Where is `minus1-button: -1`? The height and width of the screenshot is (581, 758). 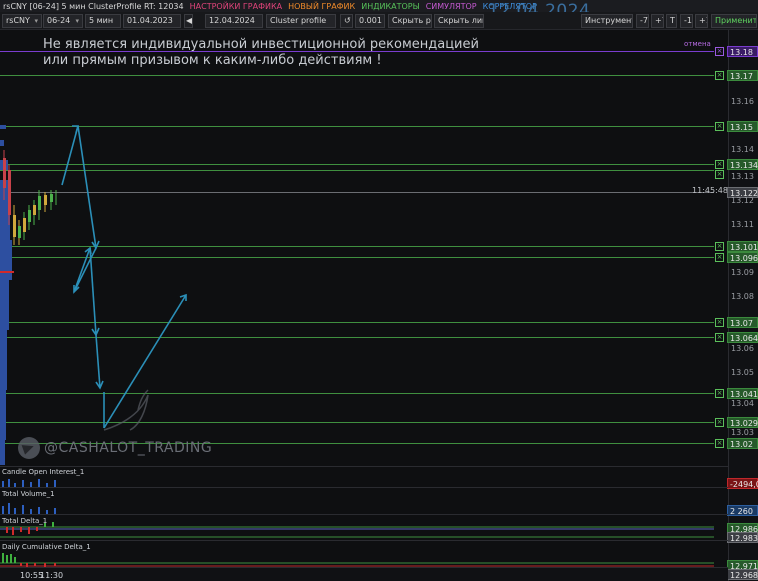 minus1-button: -1 is located at coordinates (686, 21).